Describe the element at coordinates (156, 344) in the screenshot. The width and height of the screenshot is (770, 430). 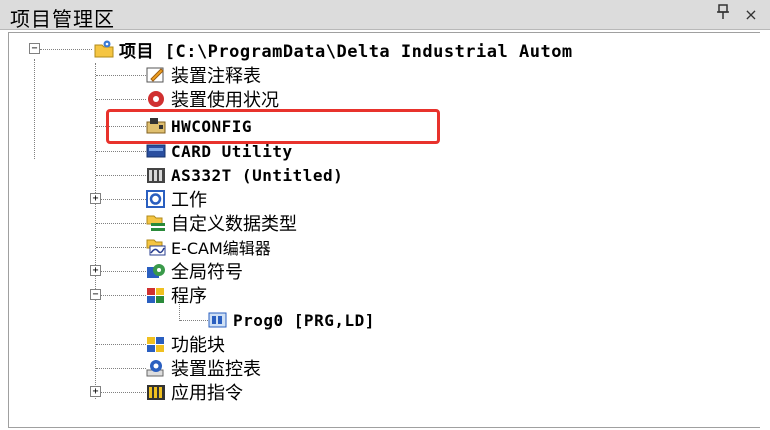
I see `function-block-icon` at that location.